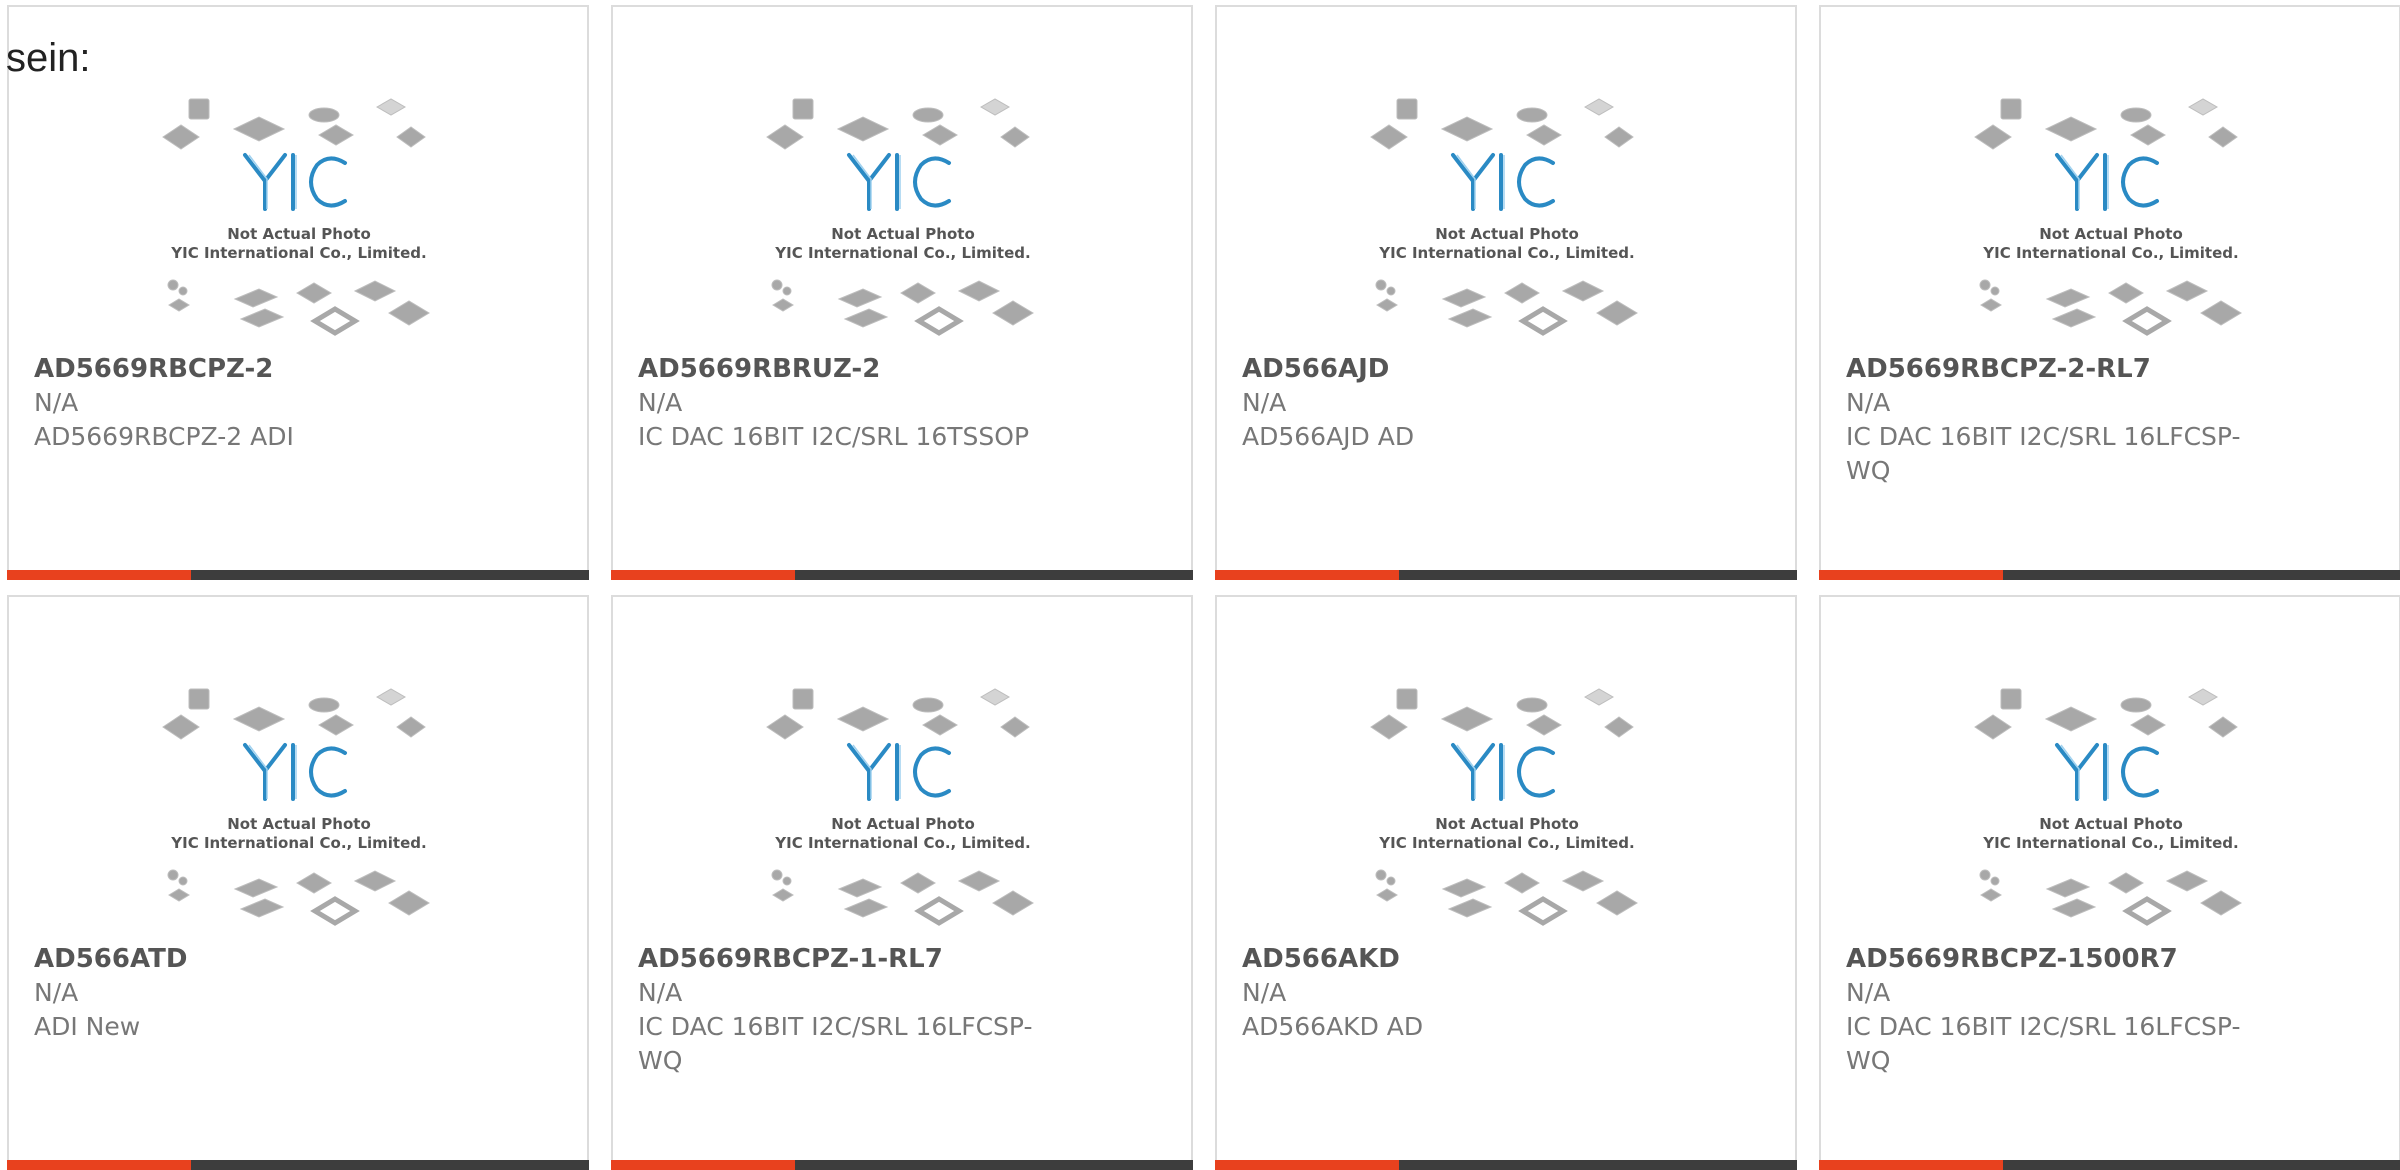 The image size is (2400, 1170). What do you see at coordinates (1452, 959) in the screenshot?
I see `part-number: AD566AKD` at bounding box center [1452, 959].